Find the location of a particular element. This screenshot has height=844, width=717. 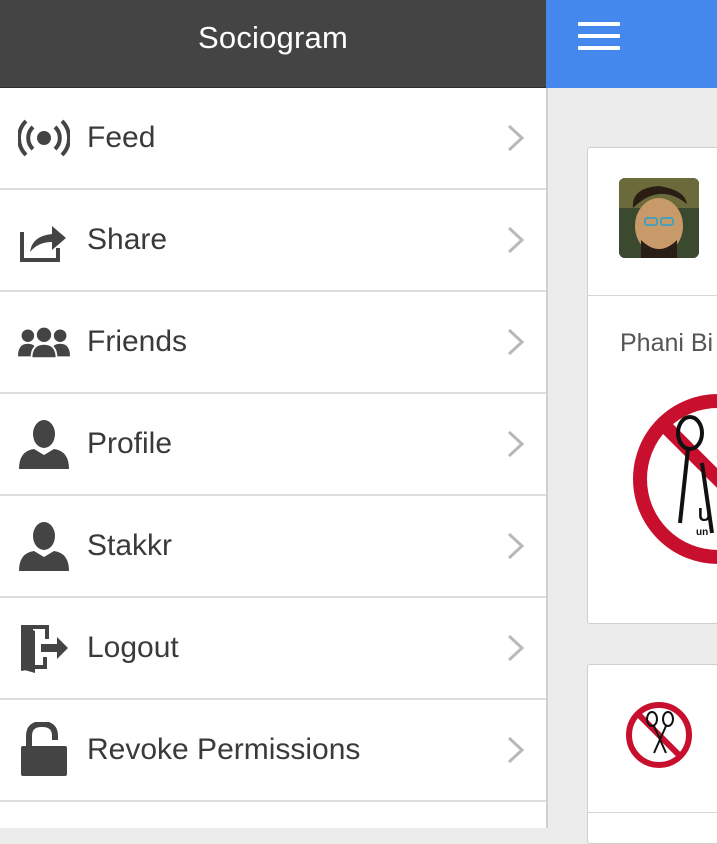

post-image: U un is located at coordinates (674, 485).